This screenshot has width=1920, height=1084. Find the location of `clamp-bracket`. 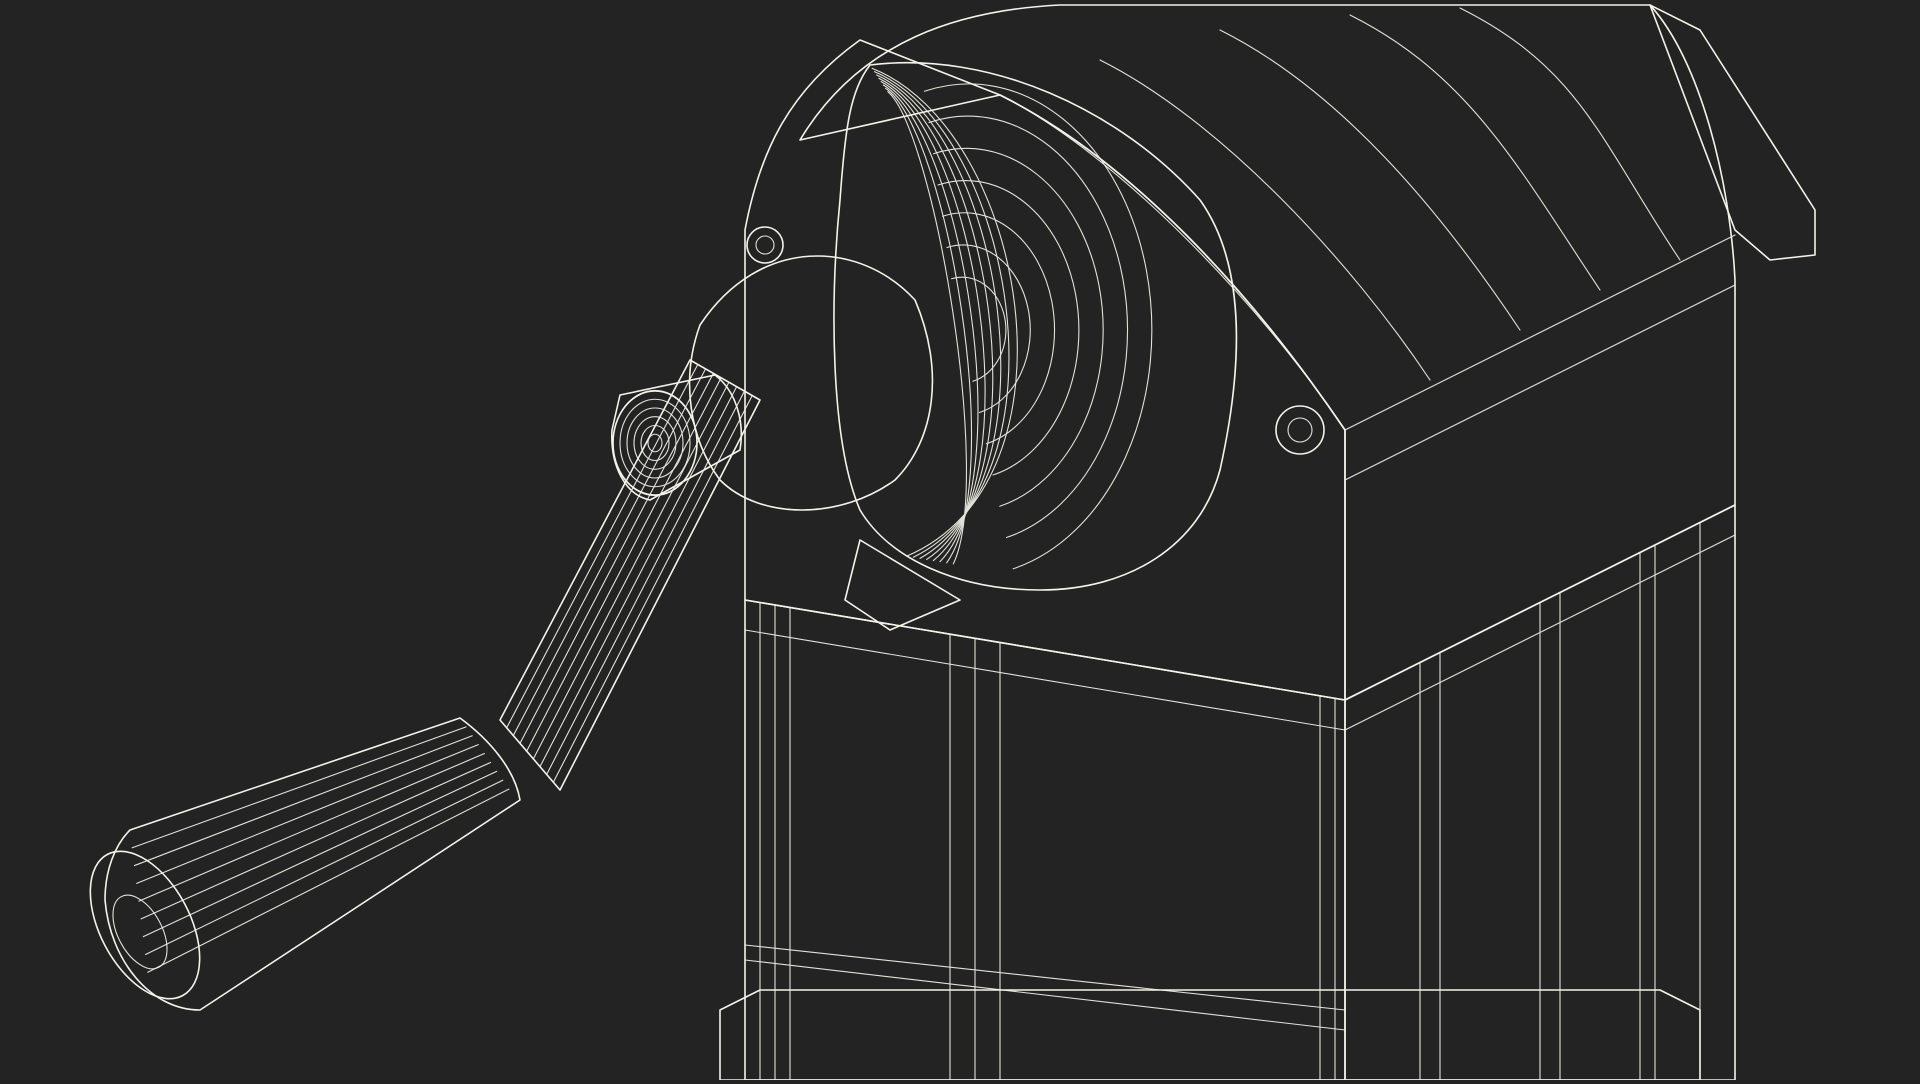

clamp-bracket is located at coordinates (1732, 132).